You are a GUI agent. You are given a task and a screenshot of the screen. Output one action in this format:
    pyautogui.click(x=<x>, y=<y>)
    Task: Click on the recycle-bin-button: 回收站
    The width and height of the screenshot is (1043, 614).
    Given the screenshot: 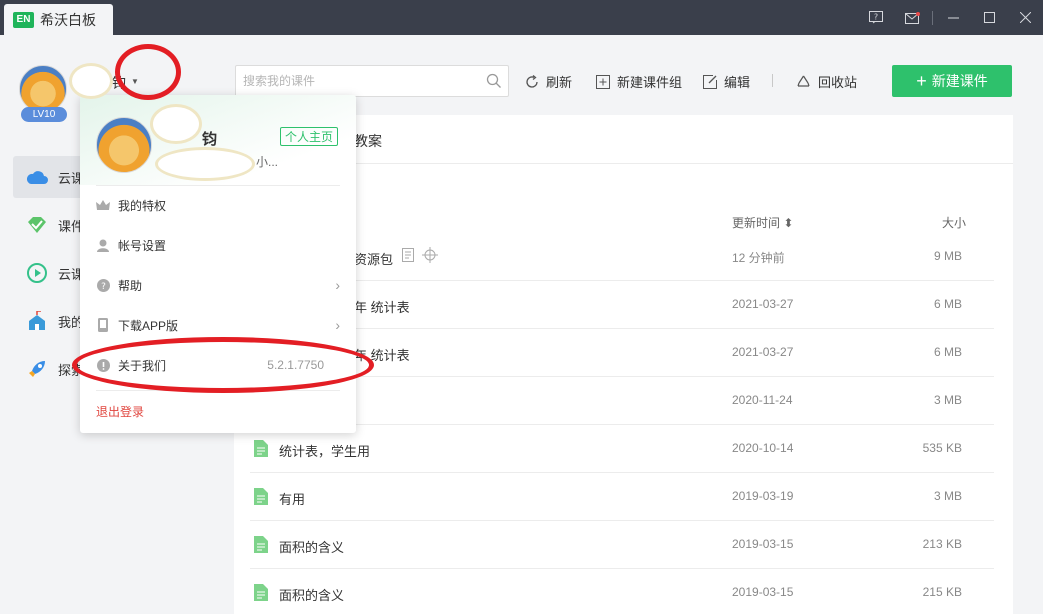 What is the action you would take?
    pyautogui.click(x=826, y=81)
    